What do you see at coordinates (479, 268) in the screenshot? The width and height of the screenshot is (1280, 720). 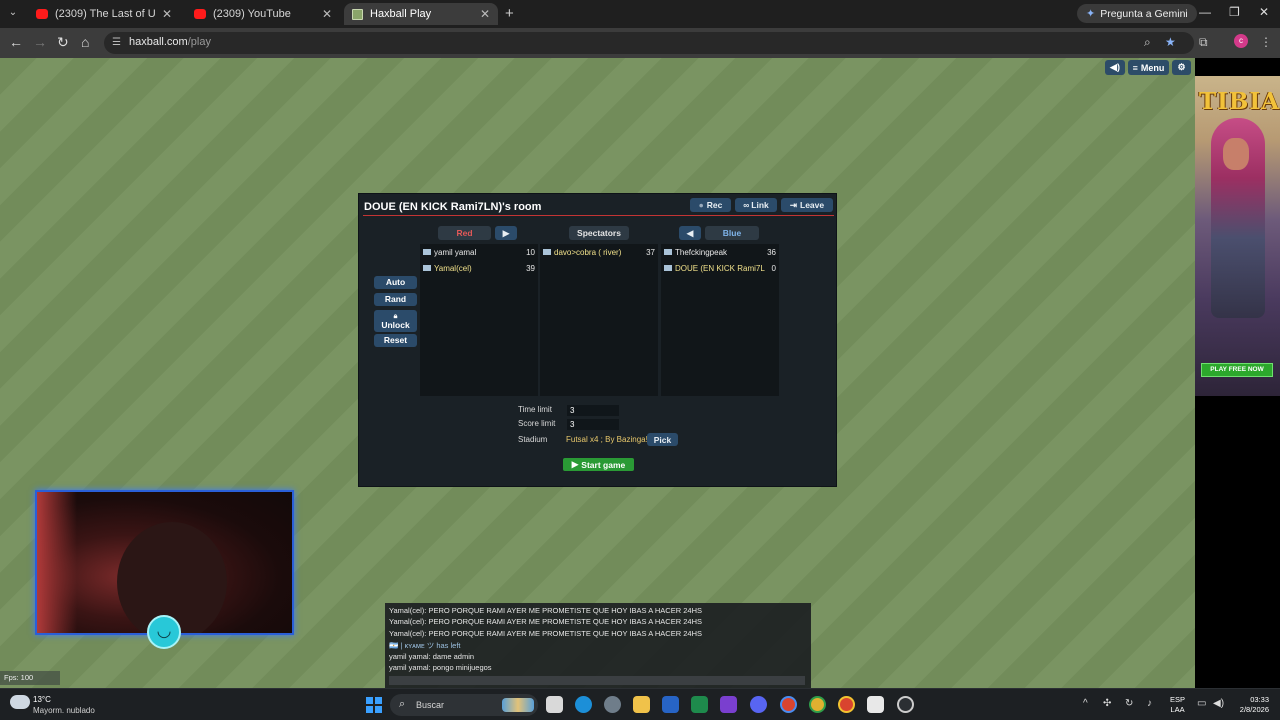 I see `player-row: Yamal(cel) 39` at bounding box center [479, 268].